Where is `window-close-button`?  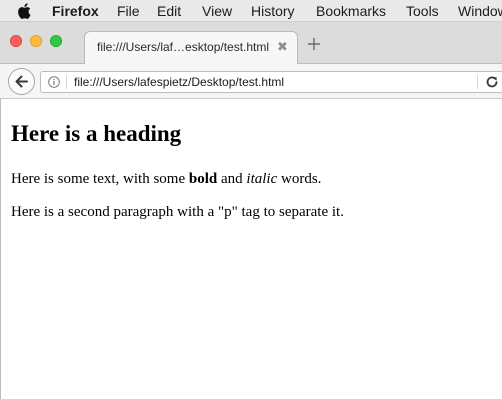 window-close-button is located at coordinates (16, 41).